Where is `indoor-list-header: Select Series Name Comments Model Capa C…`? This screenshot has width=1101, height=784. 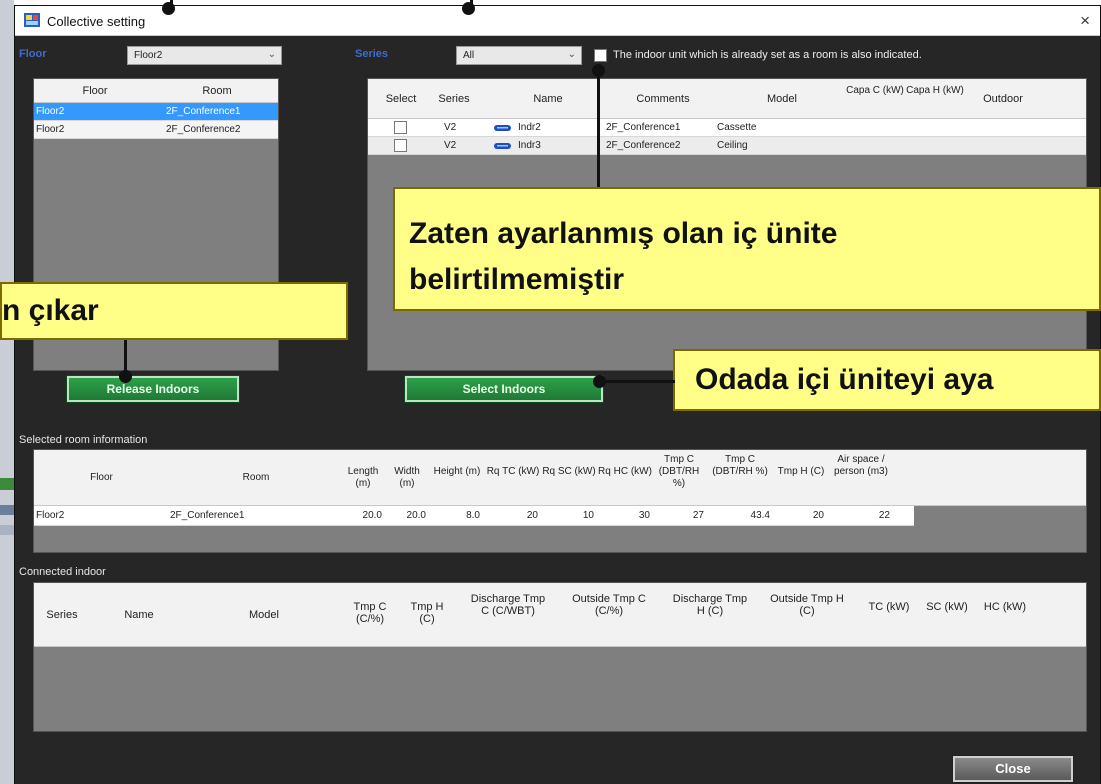
indoor-list-header: Select Series Name Comments Model Capa C… is located at coordinates (727, 99).